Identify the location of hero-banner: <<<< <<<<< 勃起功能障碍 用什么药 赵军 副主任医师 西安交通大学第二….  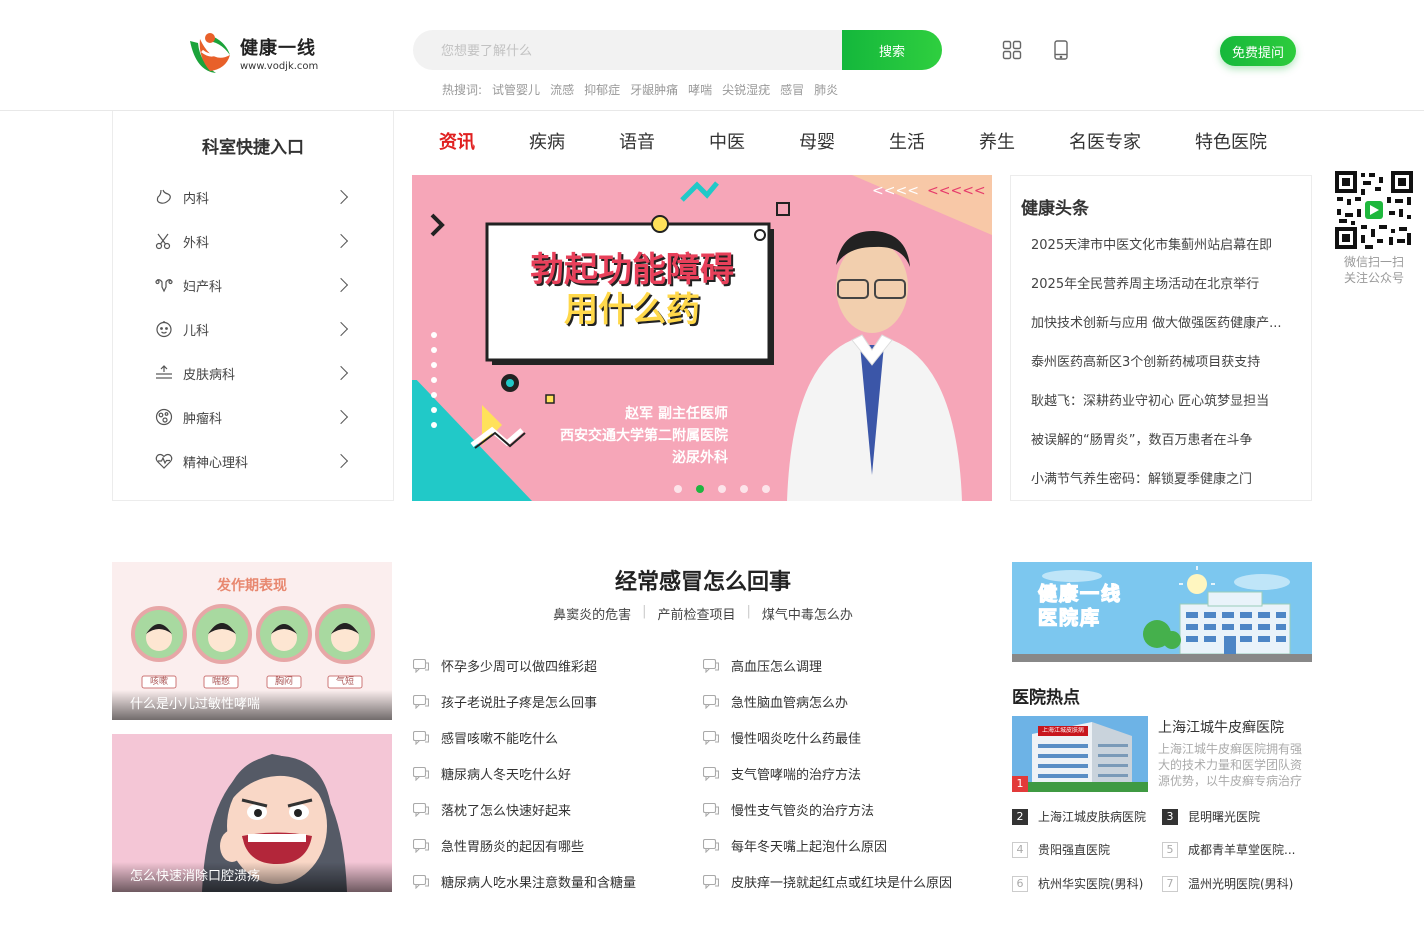
(702, 338).